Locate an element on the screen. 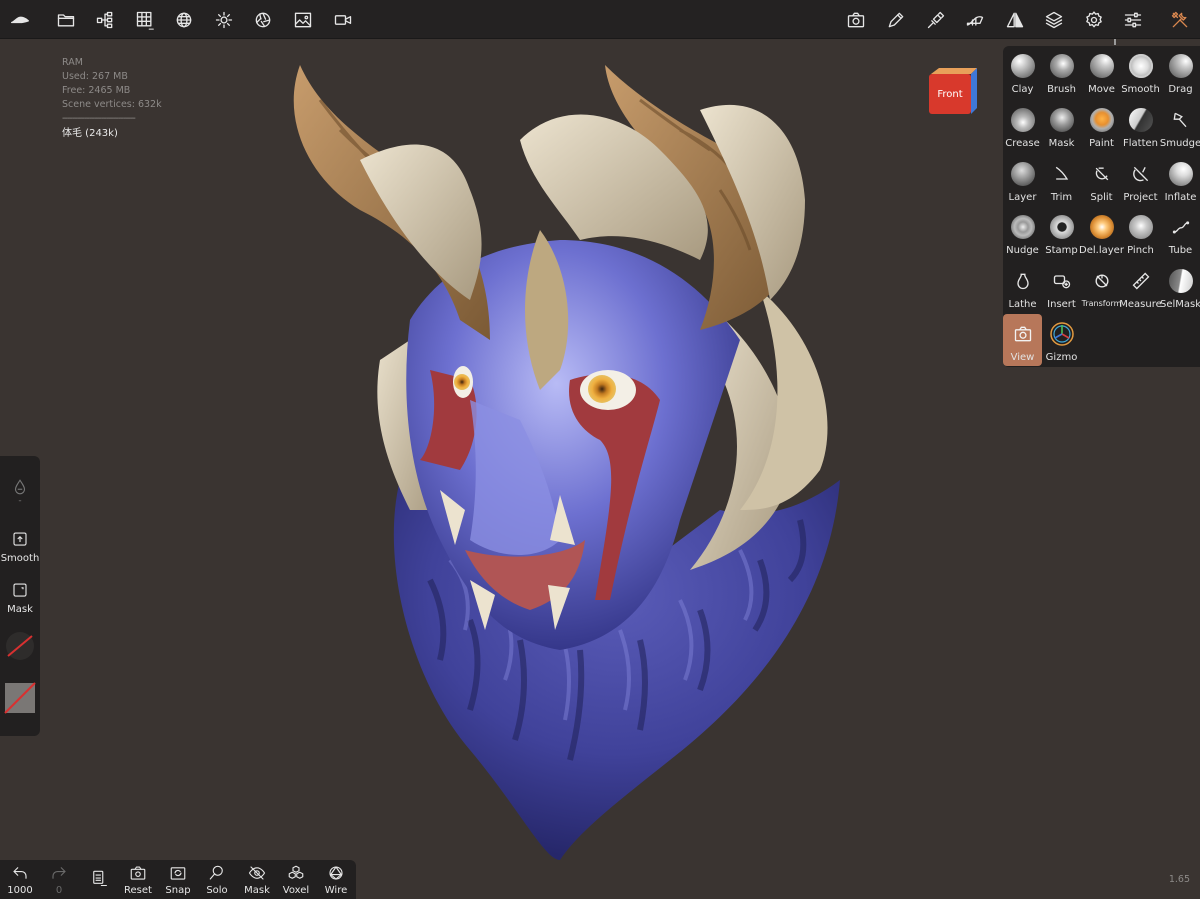 The image size is (1200, 899). search-icon is located at coordinates (216, 872).